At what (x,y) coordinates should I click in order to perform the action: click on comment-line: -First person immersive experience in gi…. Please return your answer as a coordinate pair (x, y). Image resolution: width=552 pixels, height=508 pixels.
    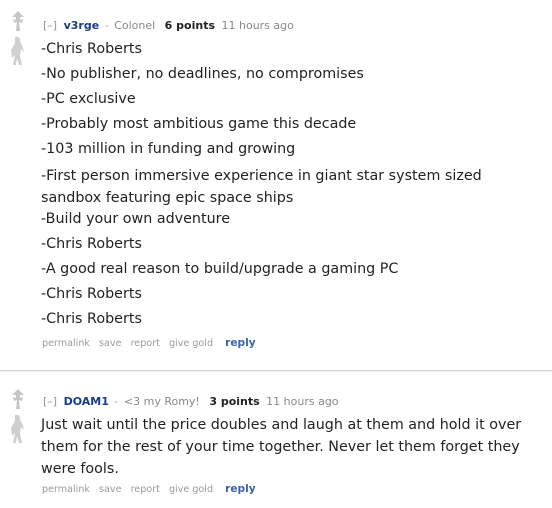
    Looking at the image, I should click on (261, 187).